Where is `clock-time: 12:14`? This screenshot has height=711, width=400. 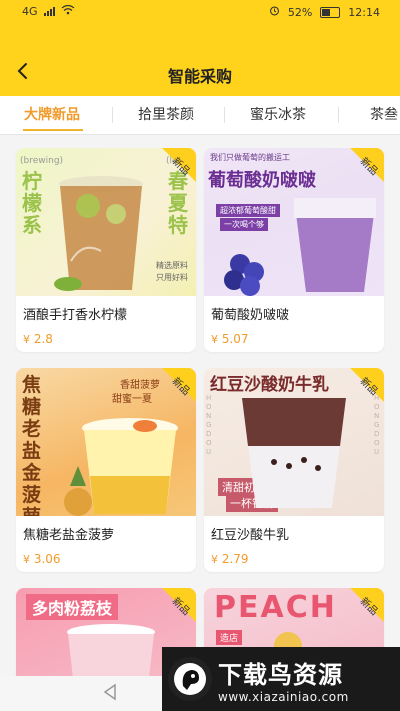
clock-time: 12:14 is located at coordinates (364, 12).